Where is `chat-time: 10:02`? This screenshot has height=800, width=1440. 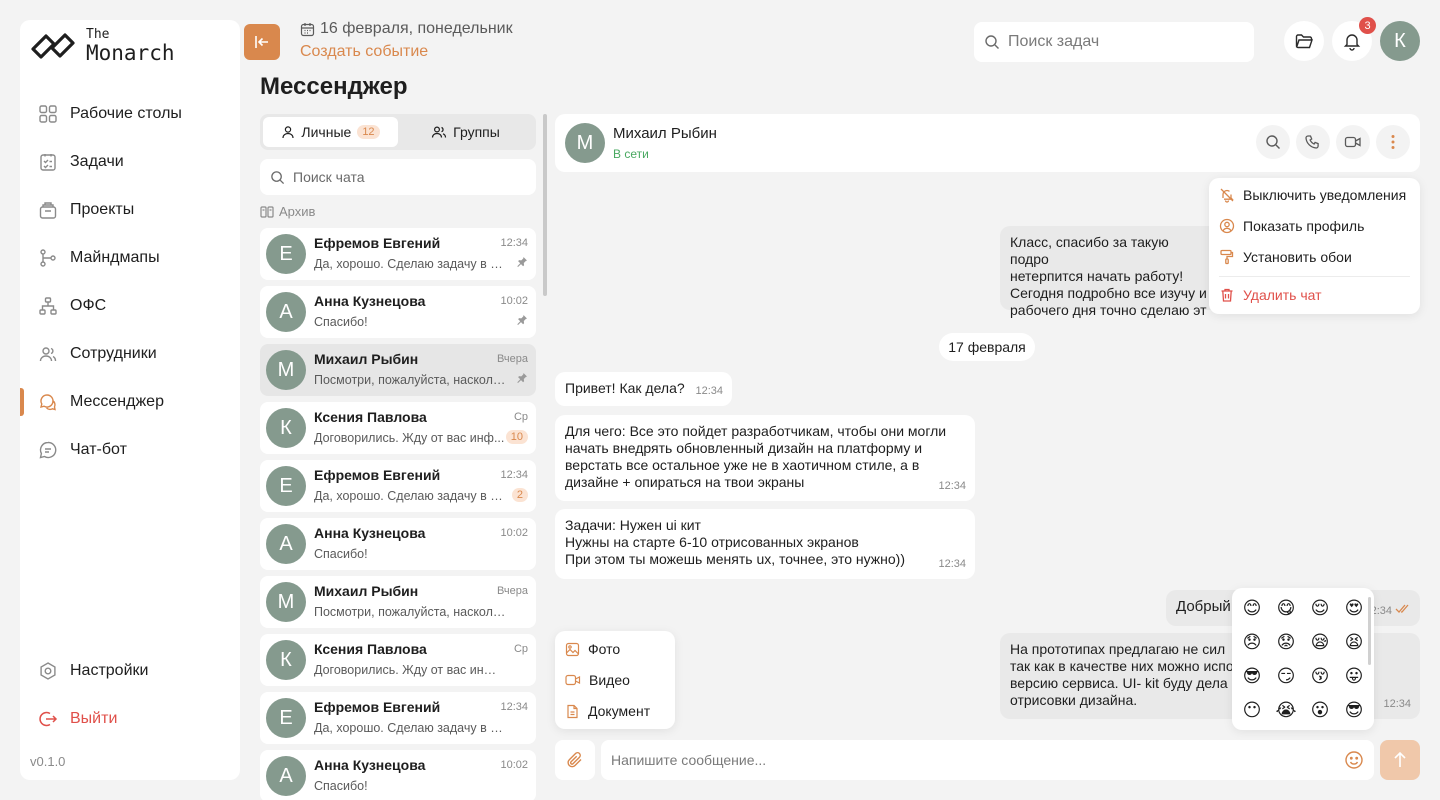
chat-time: 10:02 is located at coordinates (514, 533).